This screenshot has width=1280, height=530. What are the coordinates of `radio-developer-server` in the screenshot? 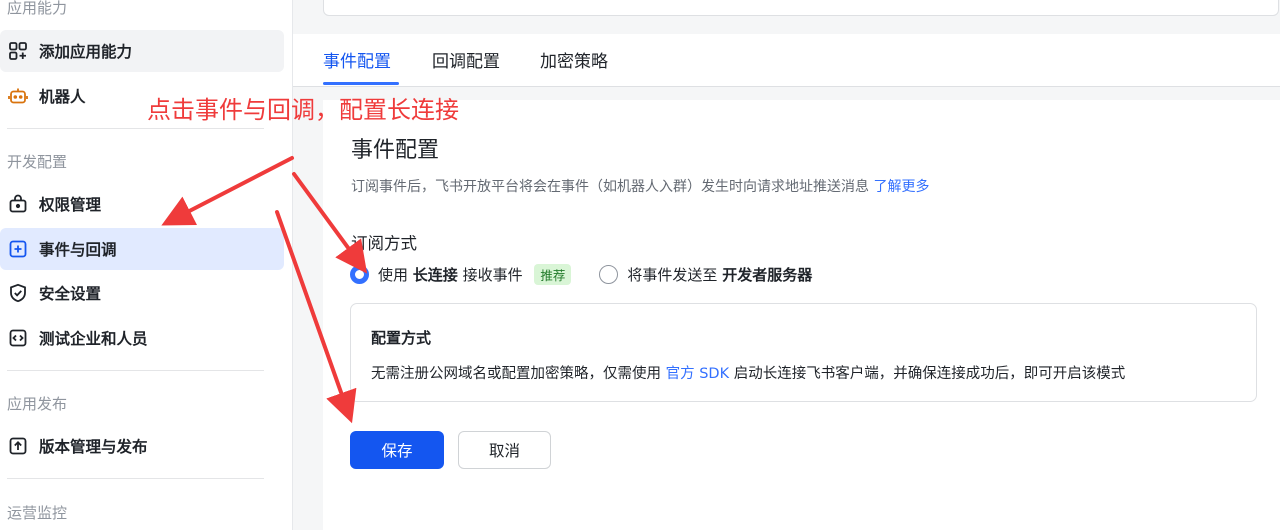 It's located at (609, 274).